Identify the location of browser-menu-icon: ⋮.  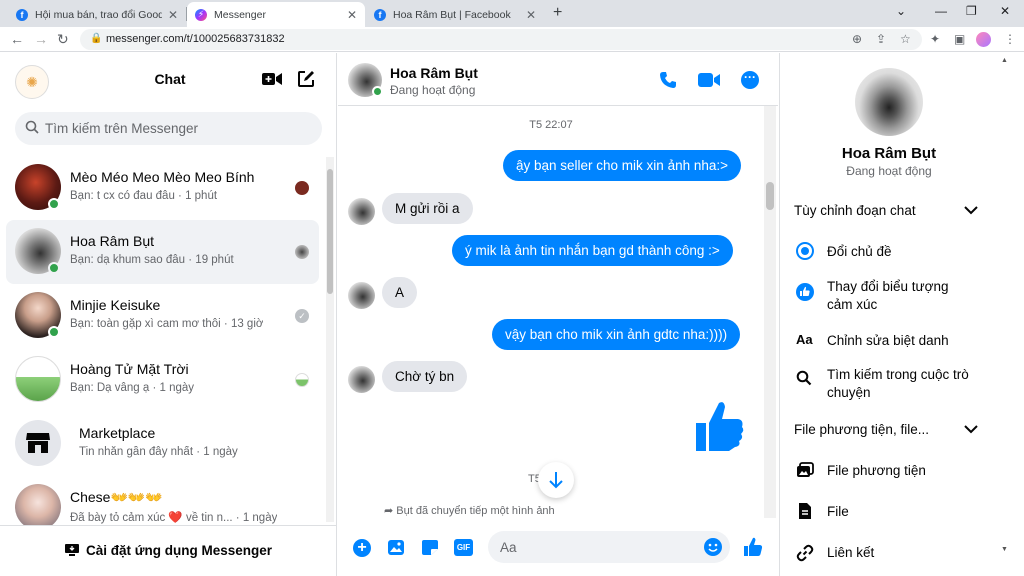
(1010, 39).